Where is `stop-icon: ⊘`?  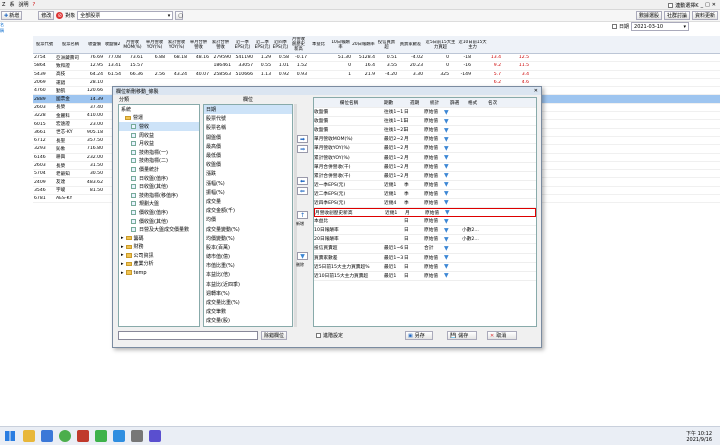
stop-icon: ⊘ is located at coordinates (60, 15).